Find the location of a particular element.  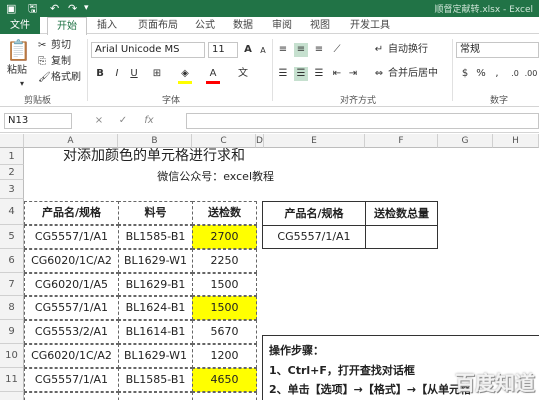

row-header: 8 is located at coordinates (12, 308).